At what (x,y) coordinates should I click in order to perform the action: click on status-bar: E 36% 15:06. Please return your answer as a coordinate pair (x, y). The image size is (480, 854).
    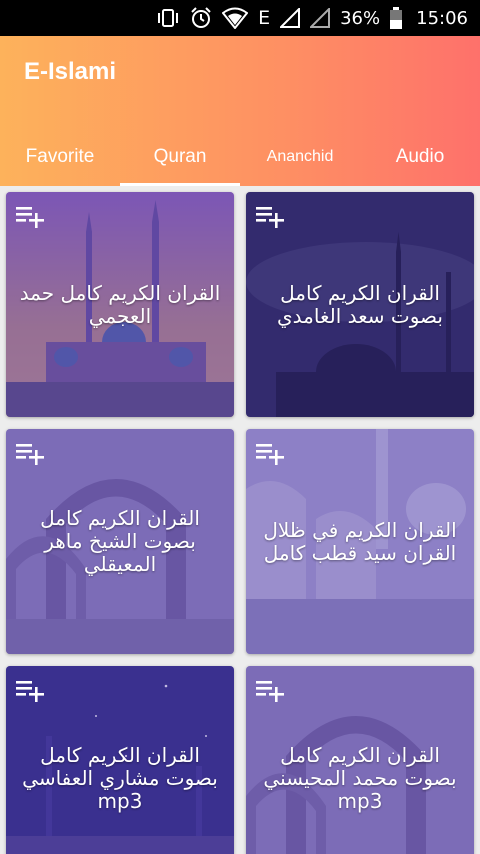
    Looking at the image, I should click on (240, 18).